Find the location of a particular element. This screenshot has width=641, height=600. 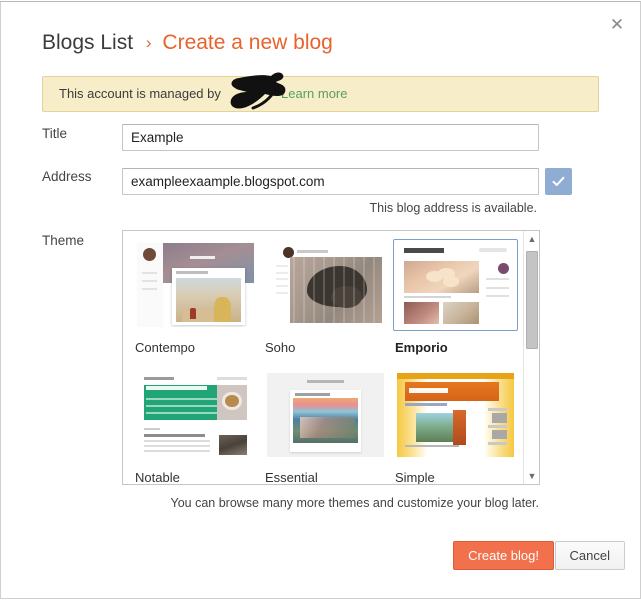

theme-option-contempo: Contempo is located at coordinates (198, 304).